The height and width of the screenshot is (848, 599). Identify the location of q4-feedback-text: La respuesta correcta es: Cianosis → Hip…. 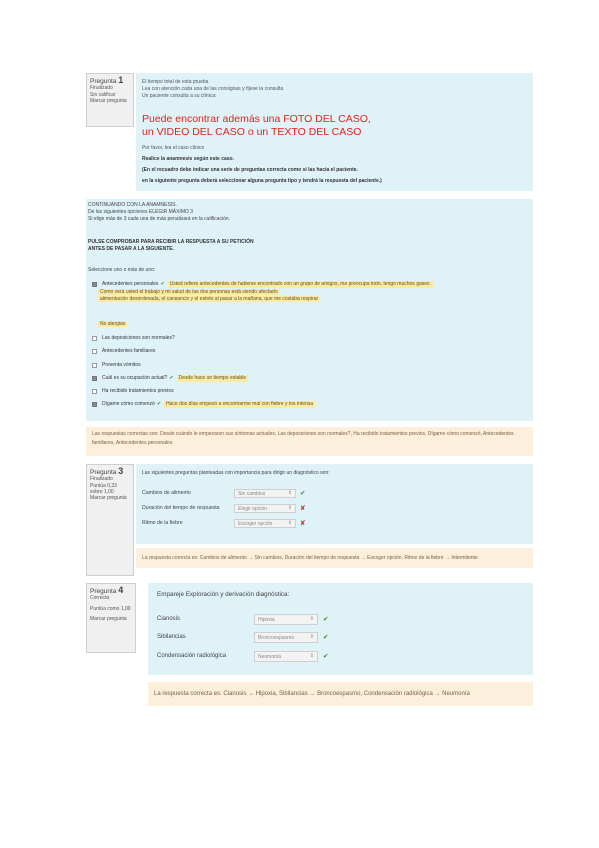
(312, 694).